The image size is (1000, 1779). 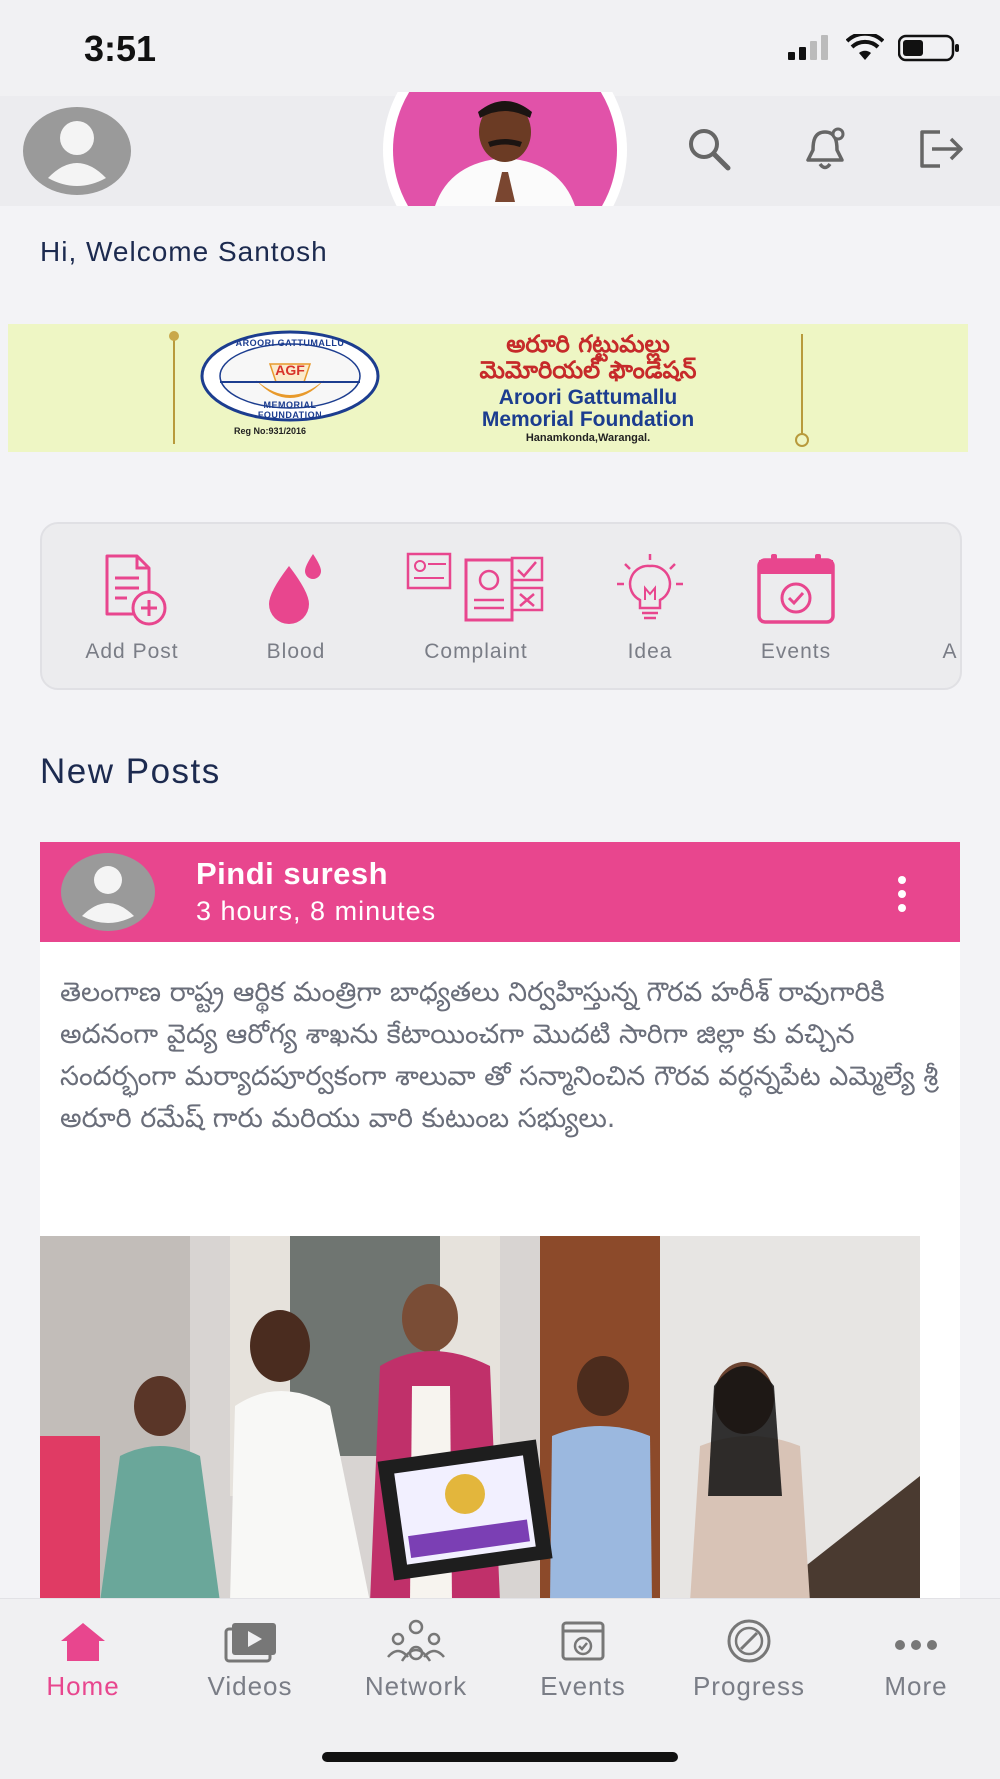 I want to click on tab-label: Home, so click(x=83, y=1686).